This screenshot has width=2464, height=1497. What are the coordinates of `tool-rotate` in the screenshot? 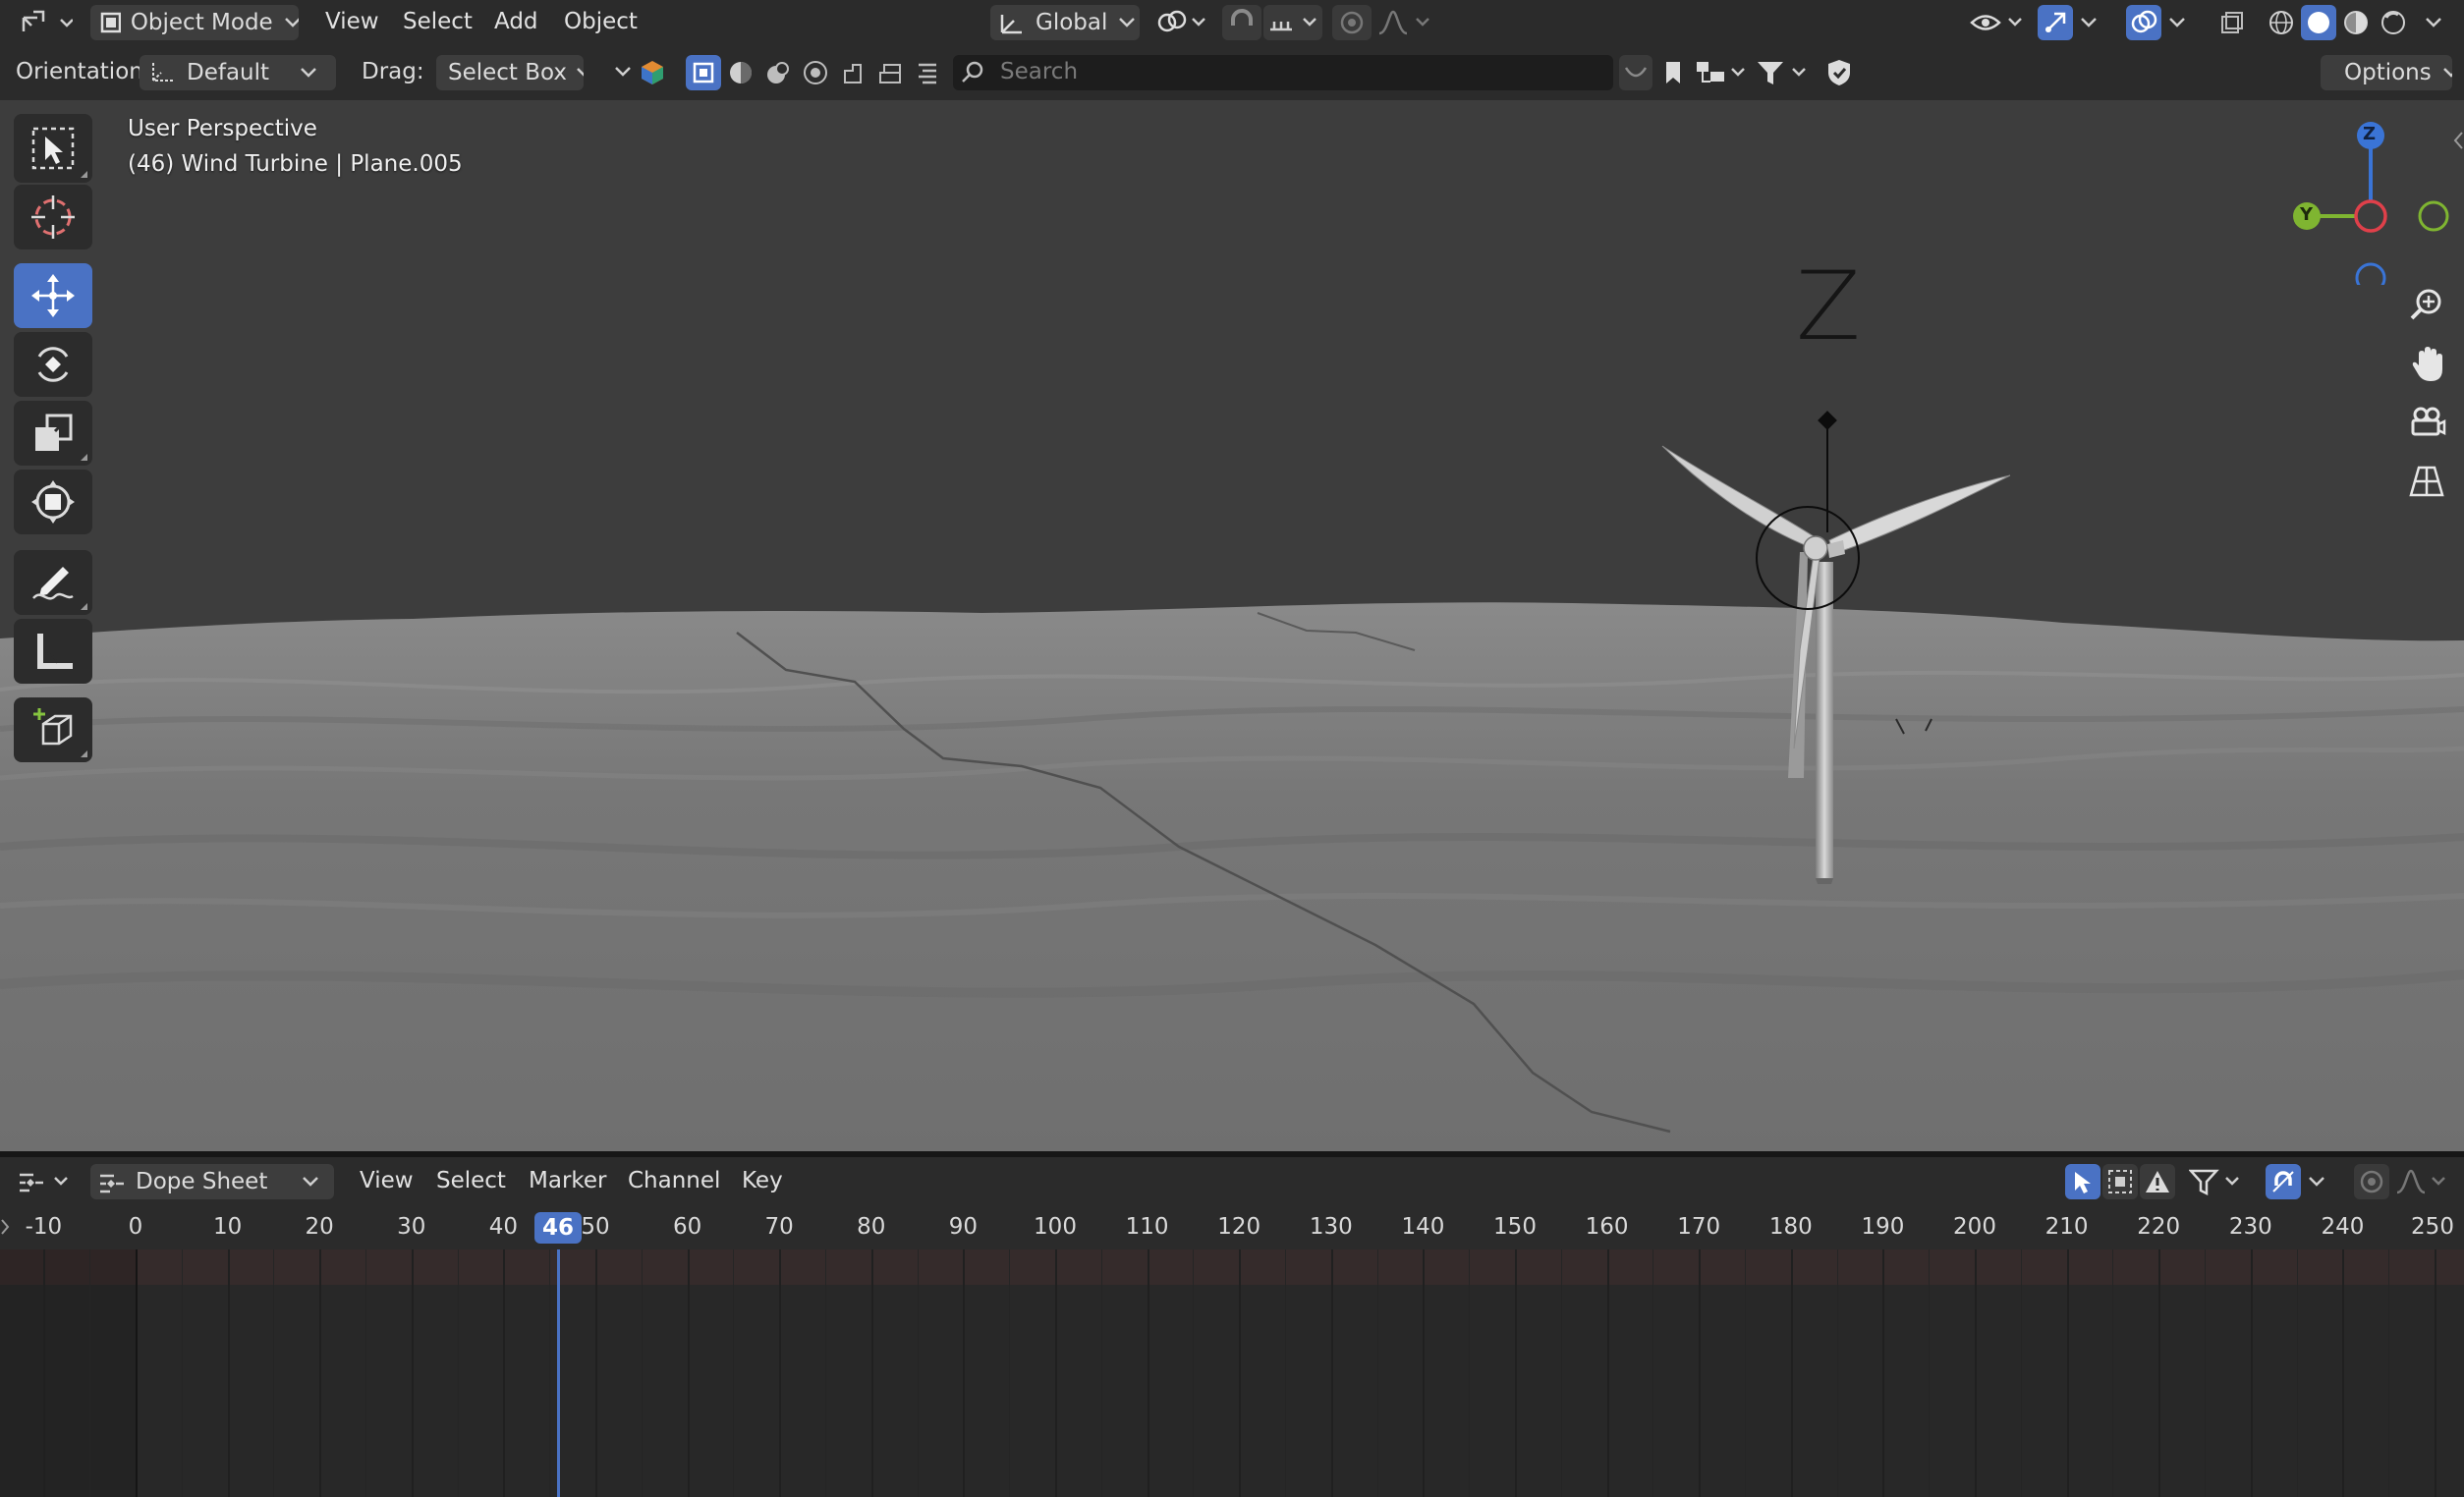 It's located at (53, 364).